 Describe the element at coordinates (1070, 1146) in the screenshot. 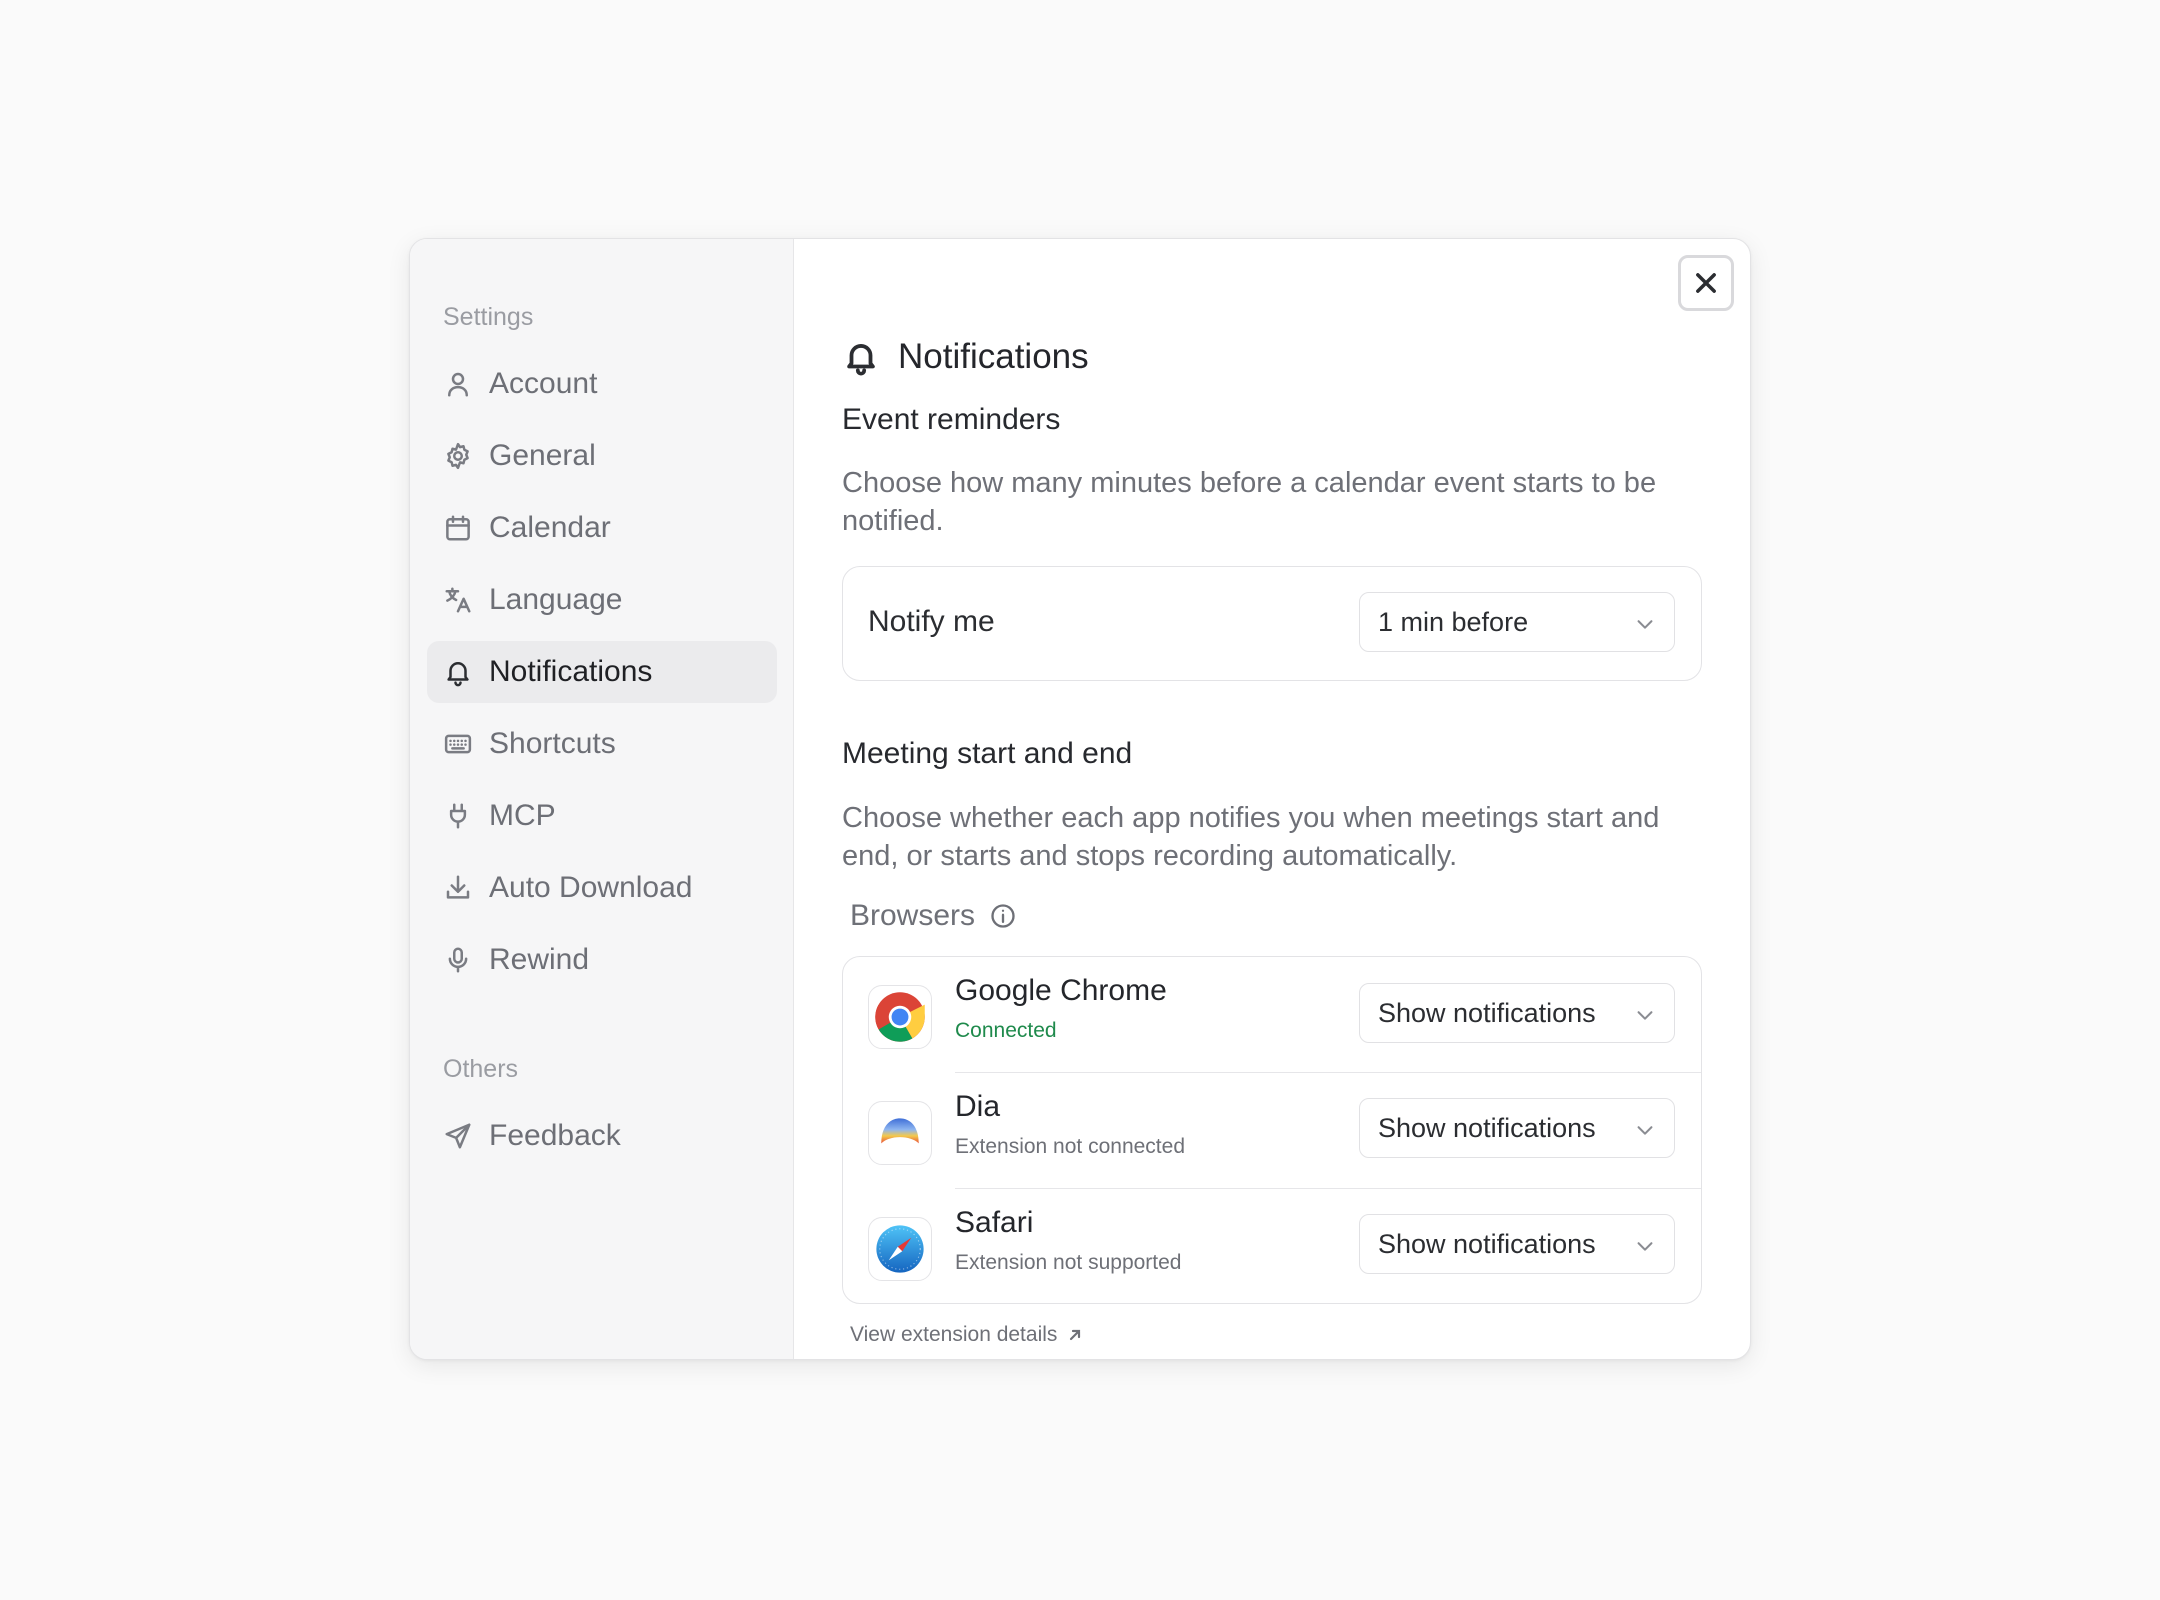

I see `browser-status: Extension not connected` at that location.